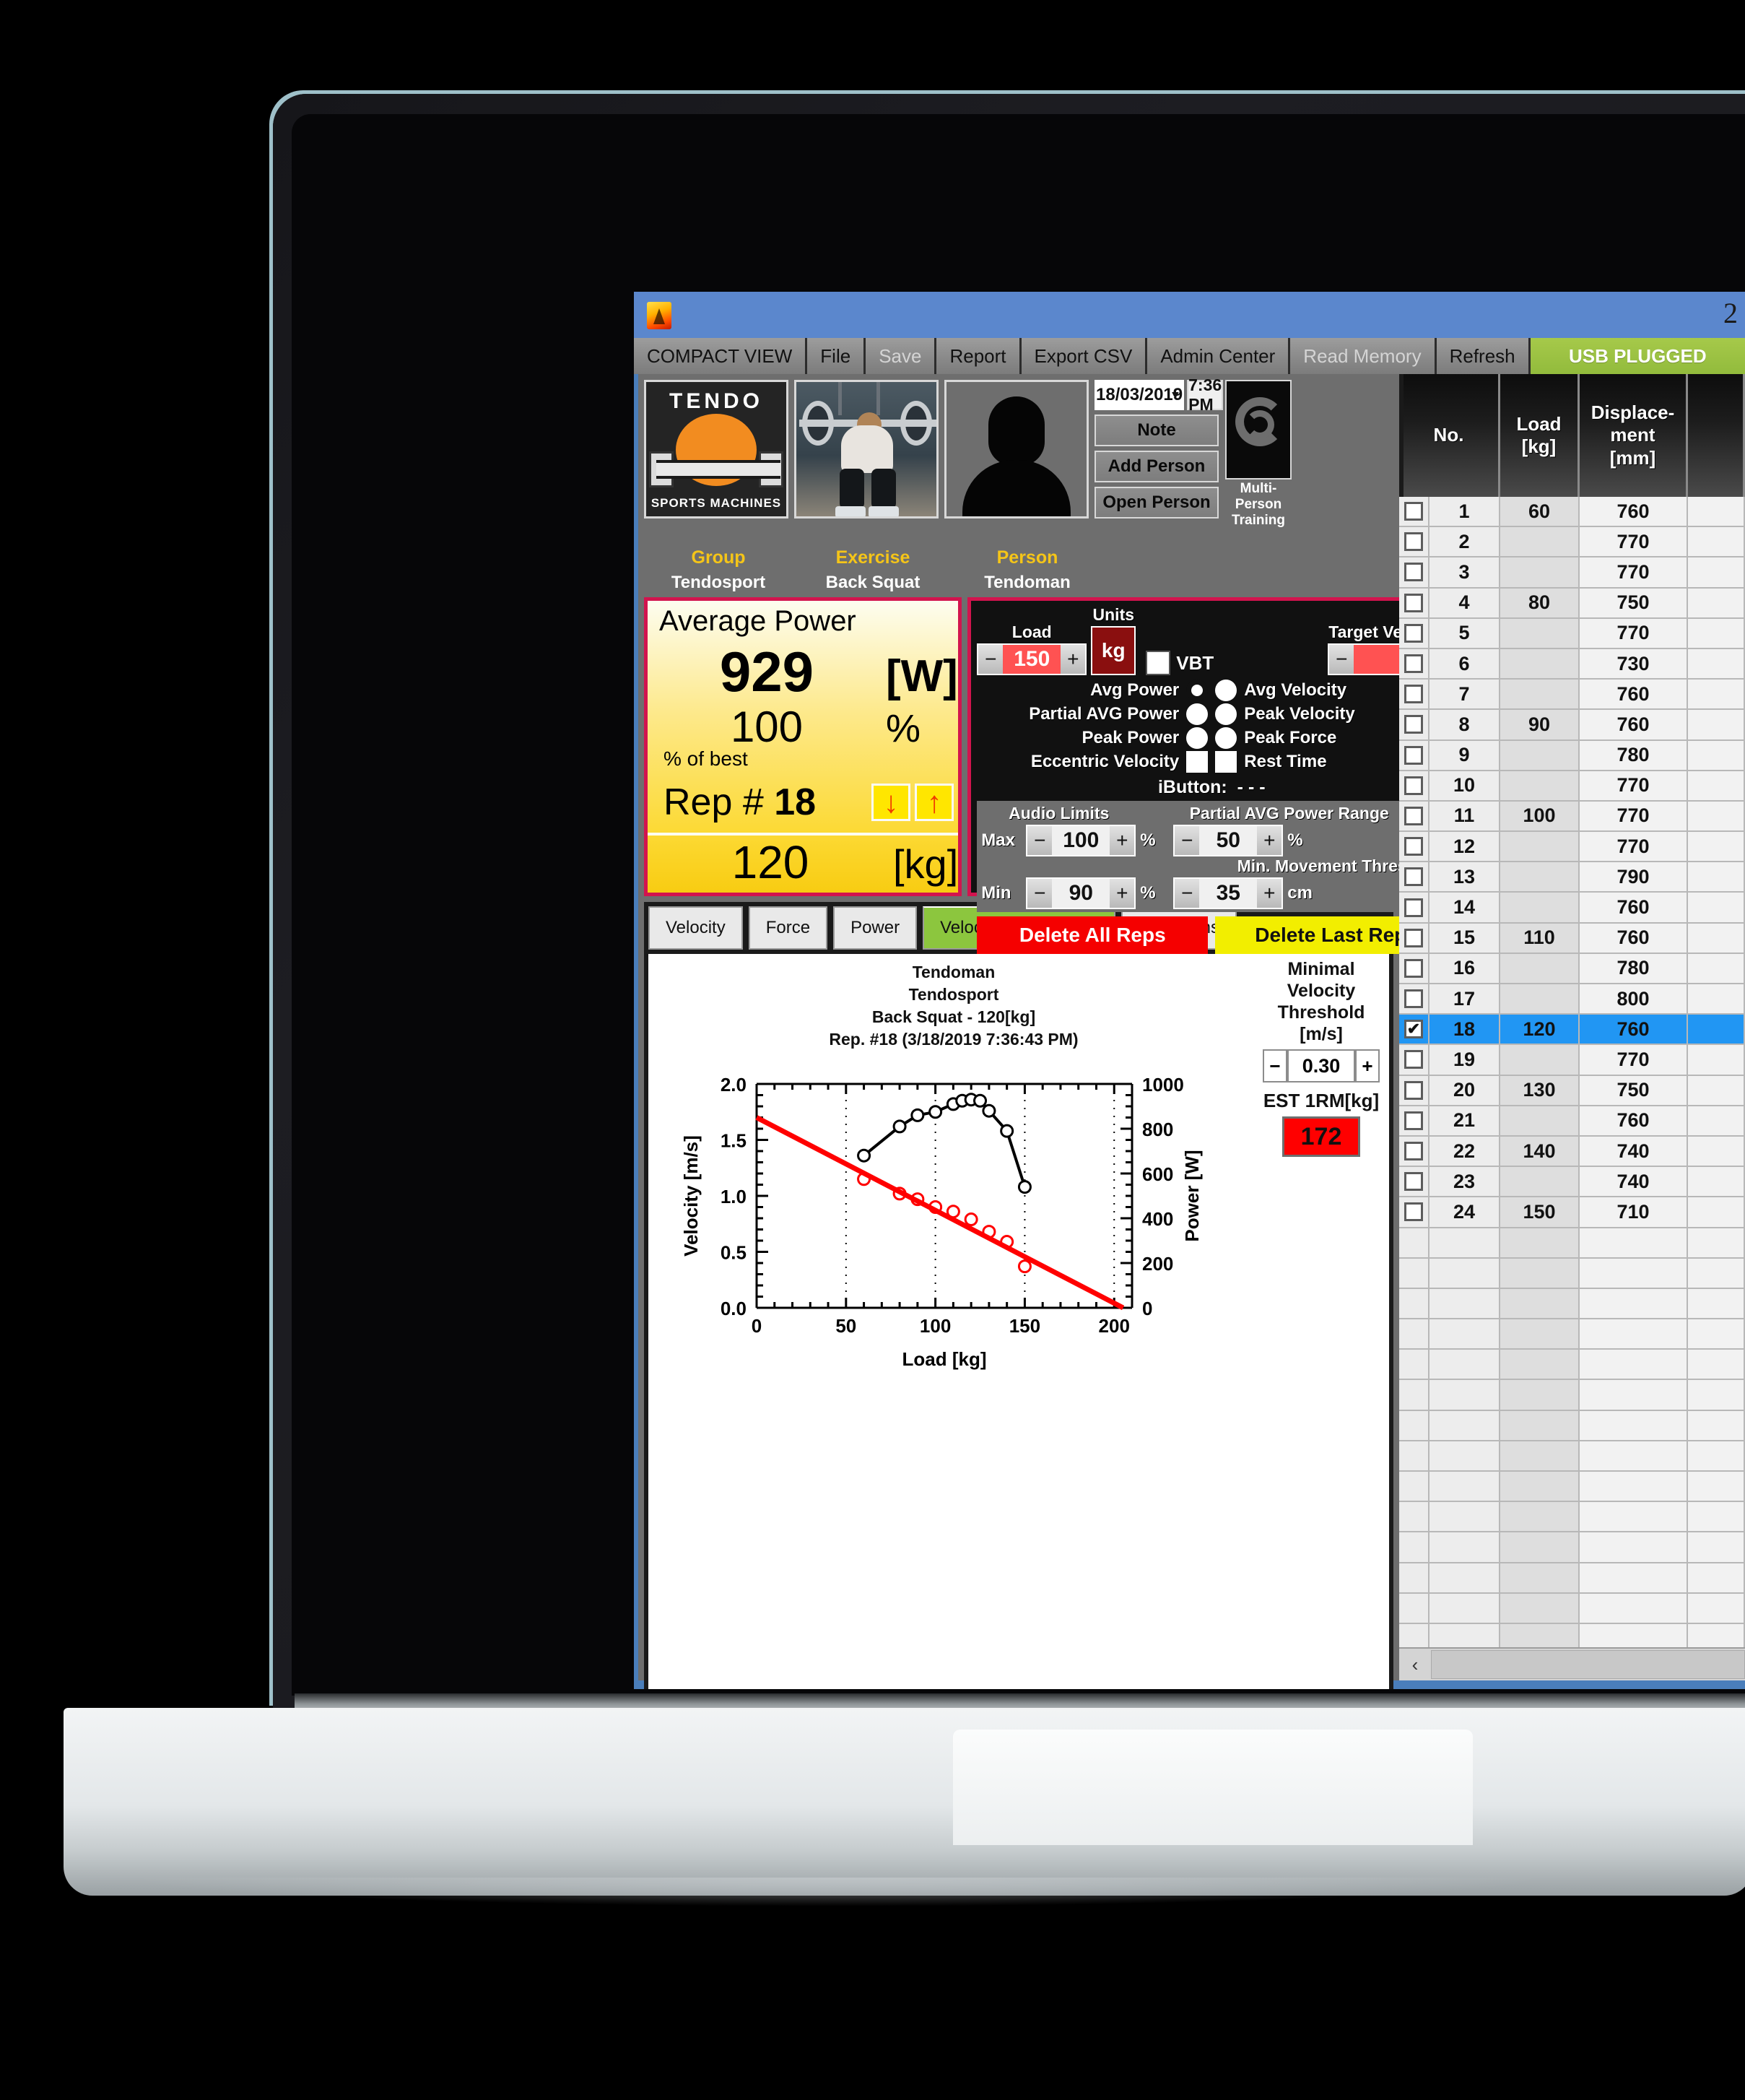  What do you see at coordinates (1572, 1213) in the screenshot?
I see `table-row: 24 150 710` at bounding box center [1572, 1213].